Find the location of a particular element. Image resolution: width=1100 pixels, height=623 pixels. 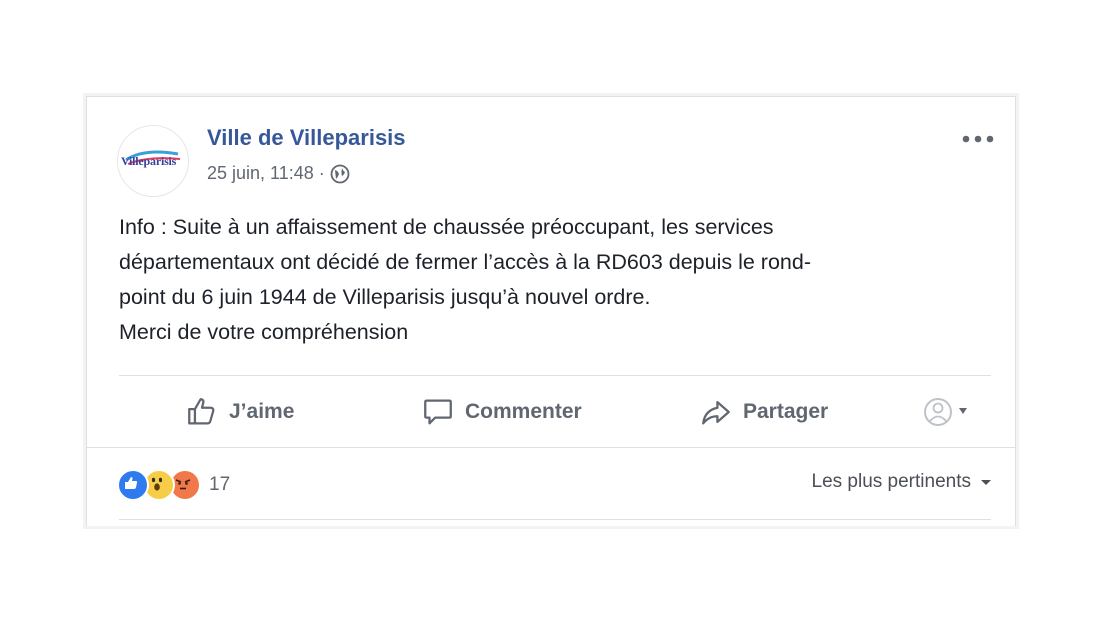

share-button: Partager is located at coordinates (763, 412).